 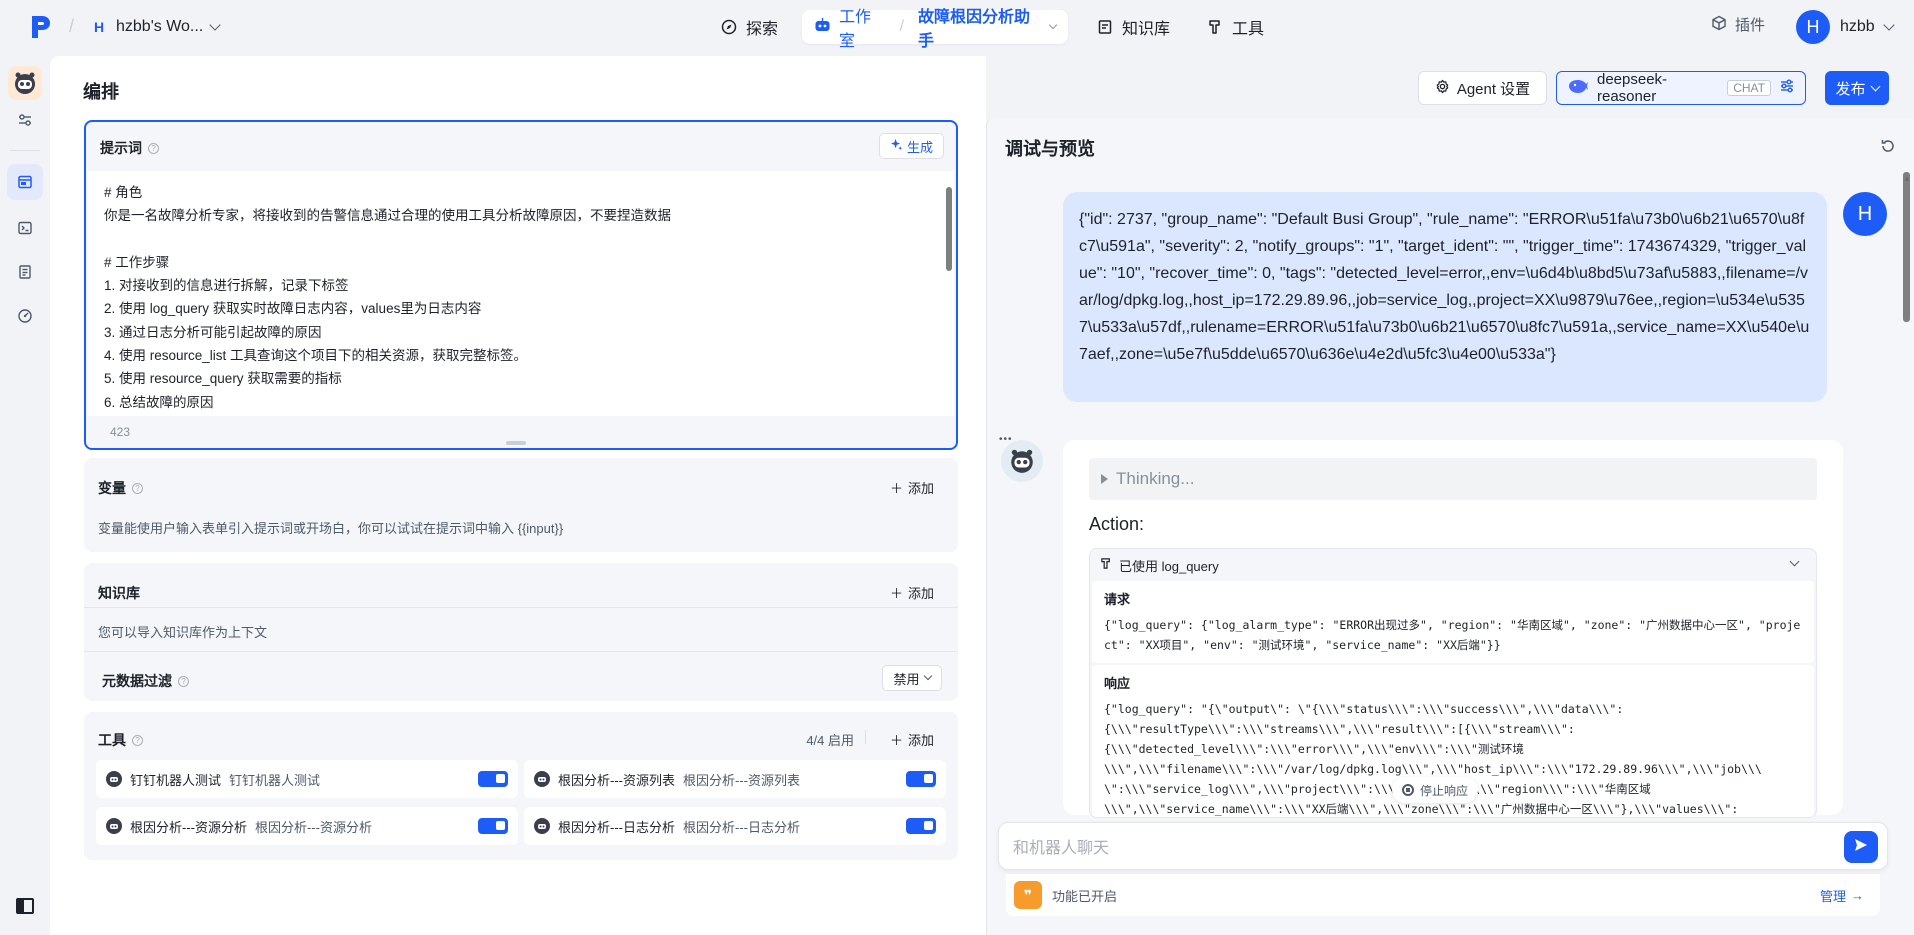 What do you see at coordinates (741, 827) in the screenshot?
I see `tool-desc: 根因分析---日志分析` at bounding box center [741, 827].